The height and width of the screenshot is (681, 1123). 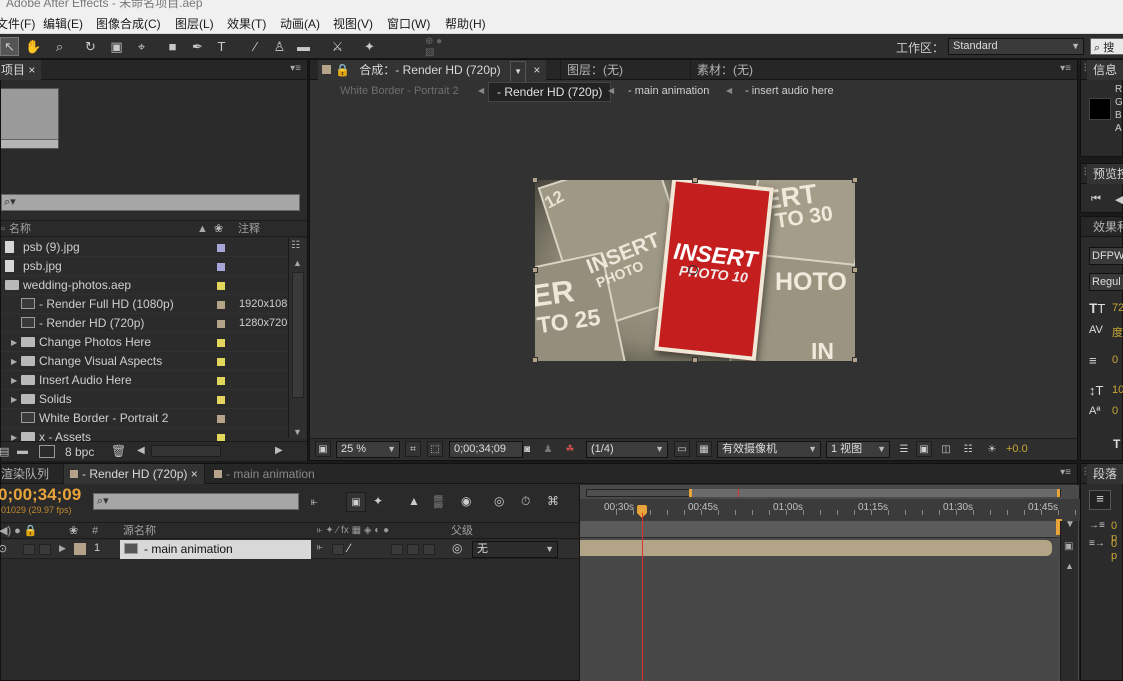 I want to click on horizontal-scroll-thumb, so click(x=186, y=451).